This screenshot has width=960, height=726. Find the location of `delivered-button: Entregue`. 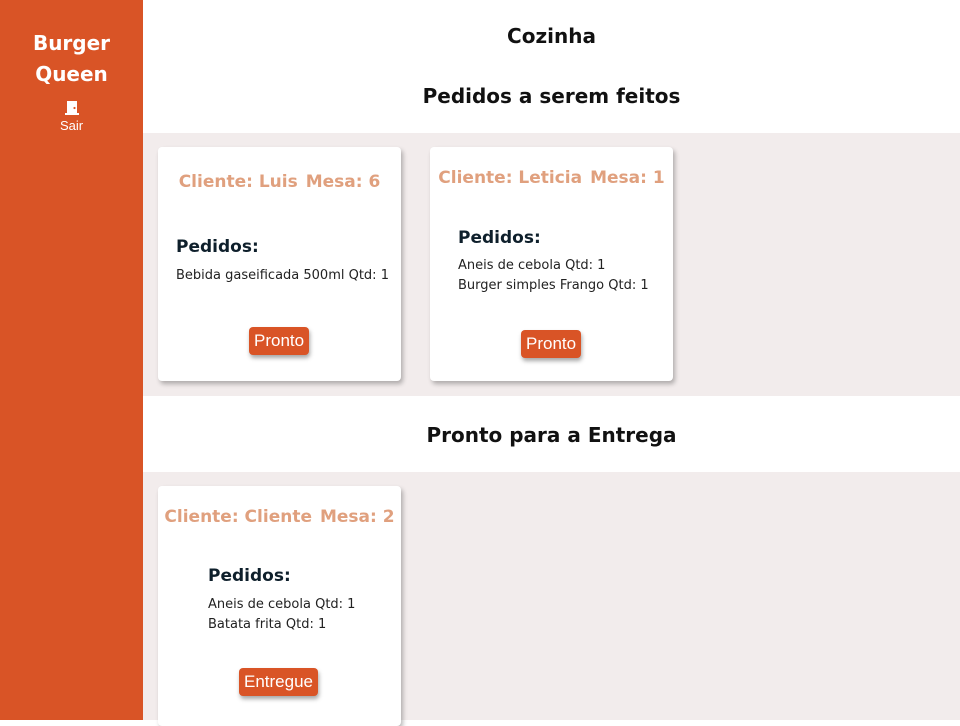

delivered-button: Entregue is located at coordinates (278, 682).